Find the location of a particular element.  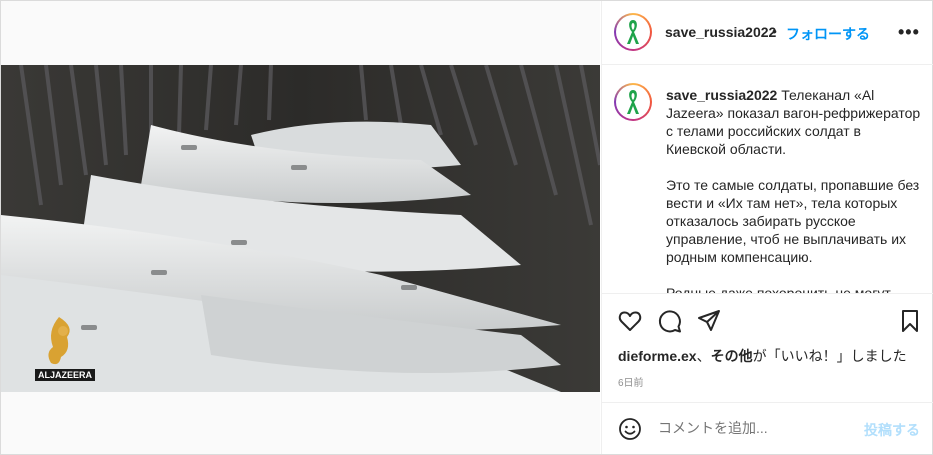

post-comment-button: 投稿する is located at coordinates (892, 430).